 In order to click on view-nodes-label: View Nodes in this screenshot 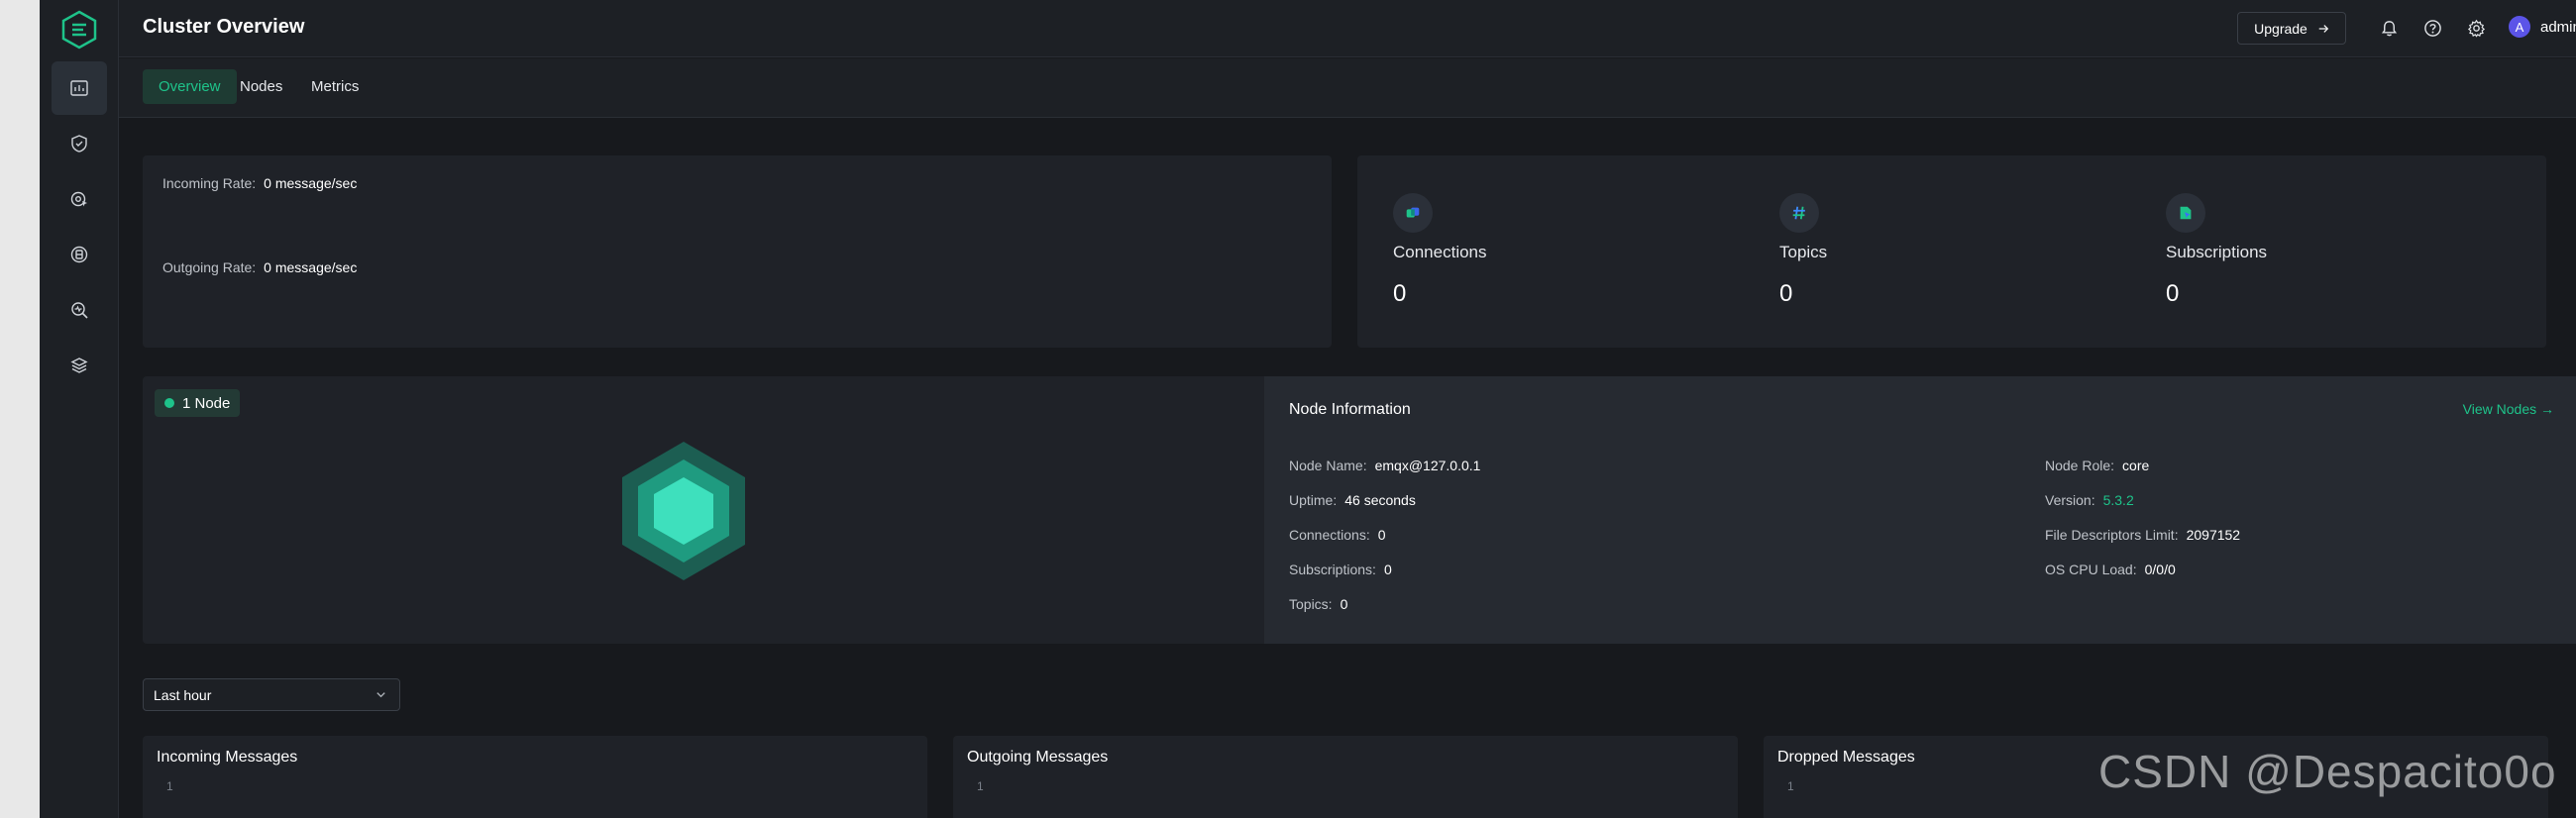, I will do `click(2499, 409)`.